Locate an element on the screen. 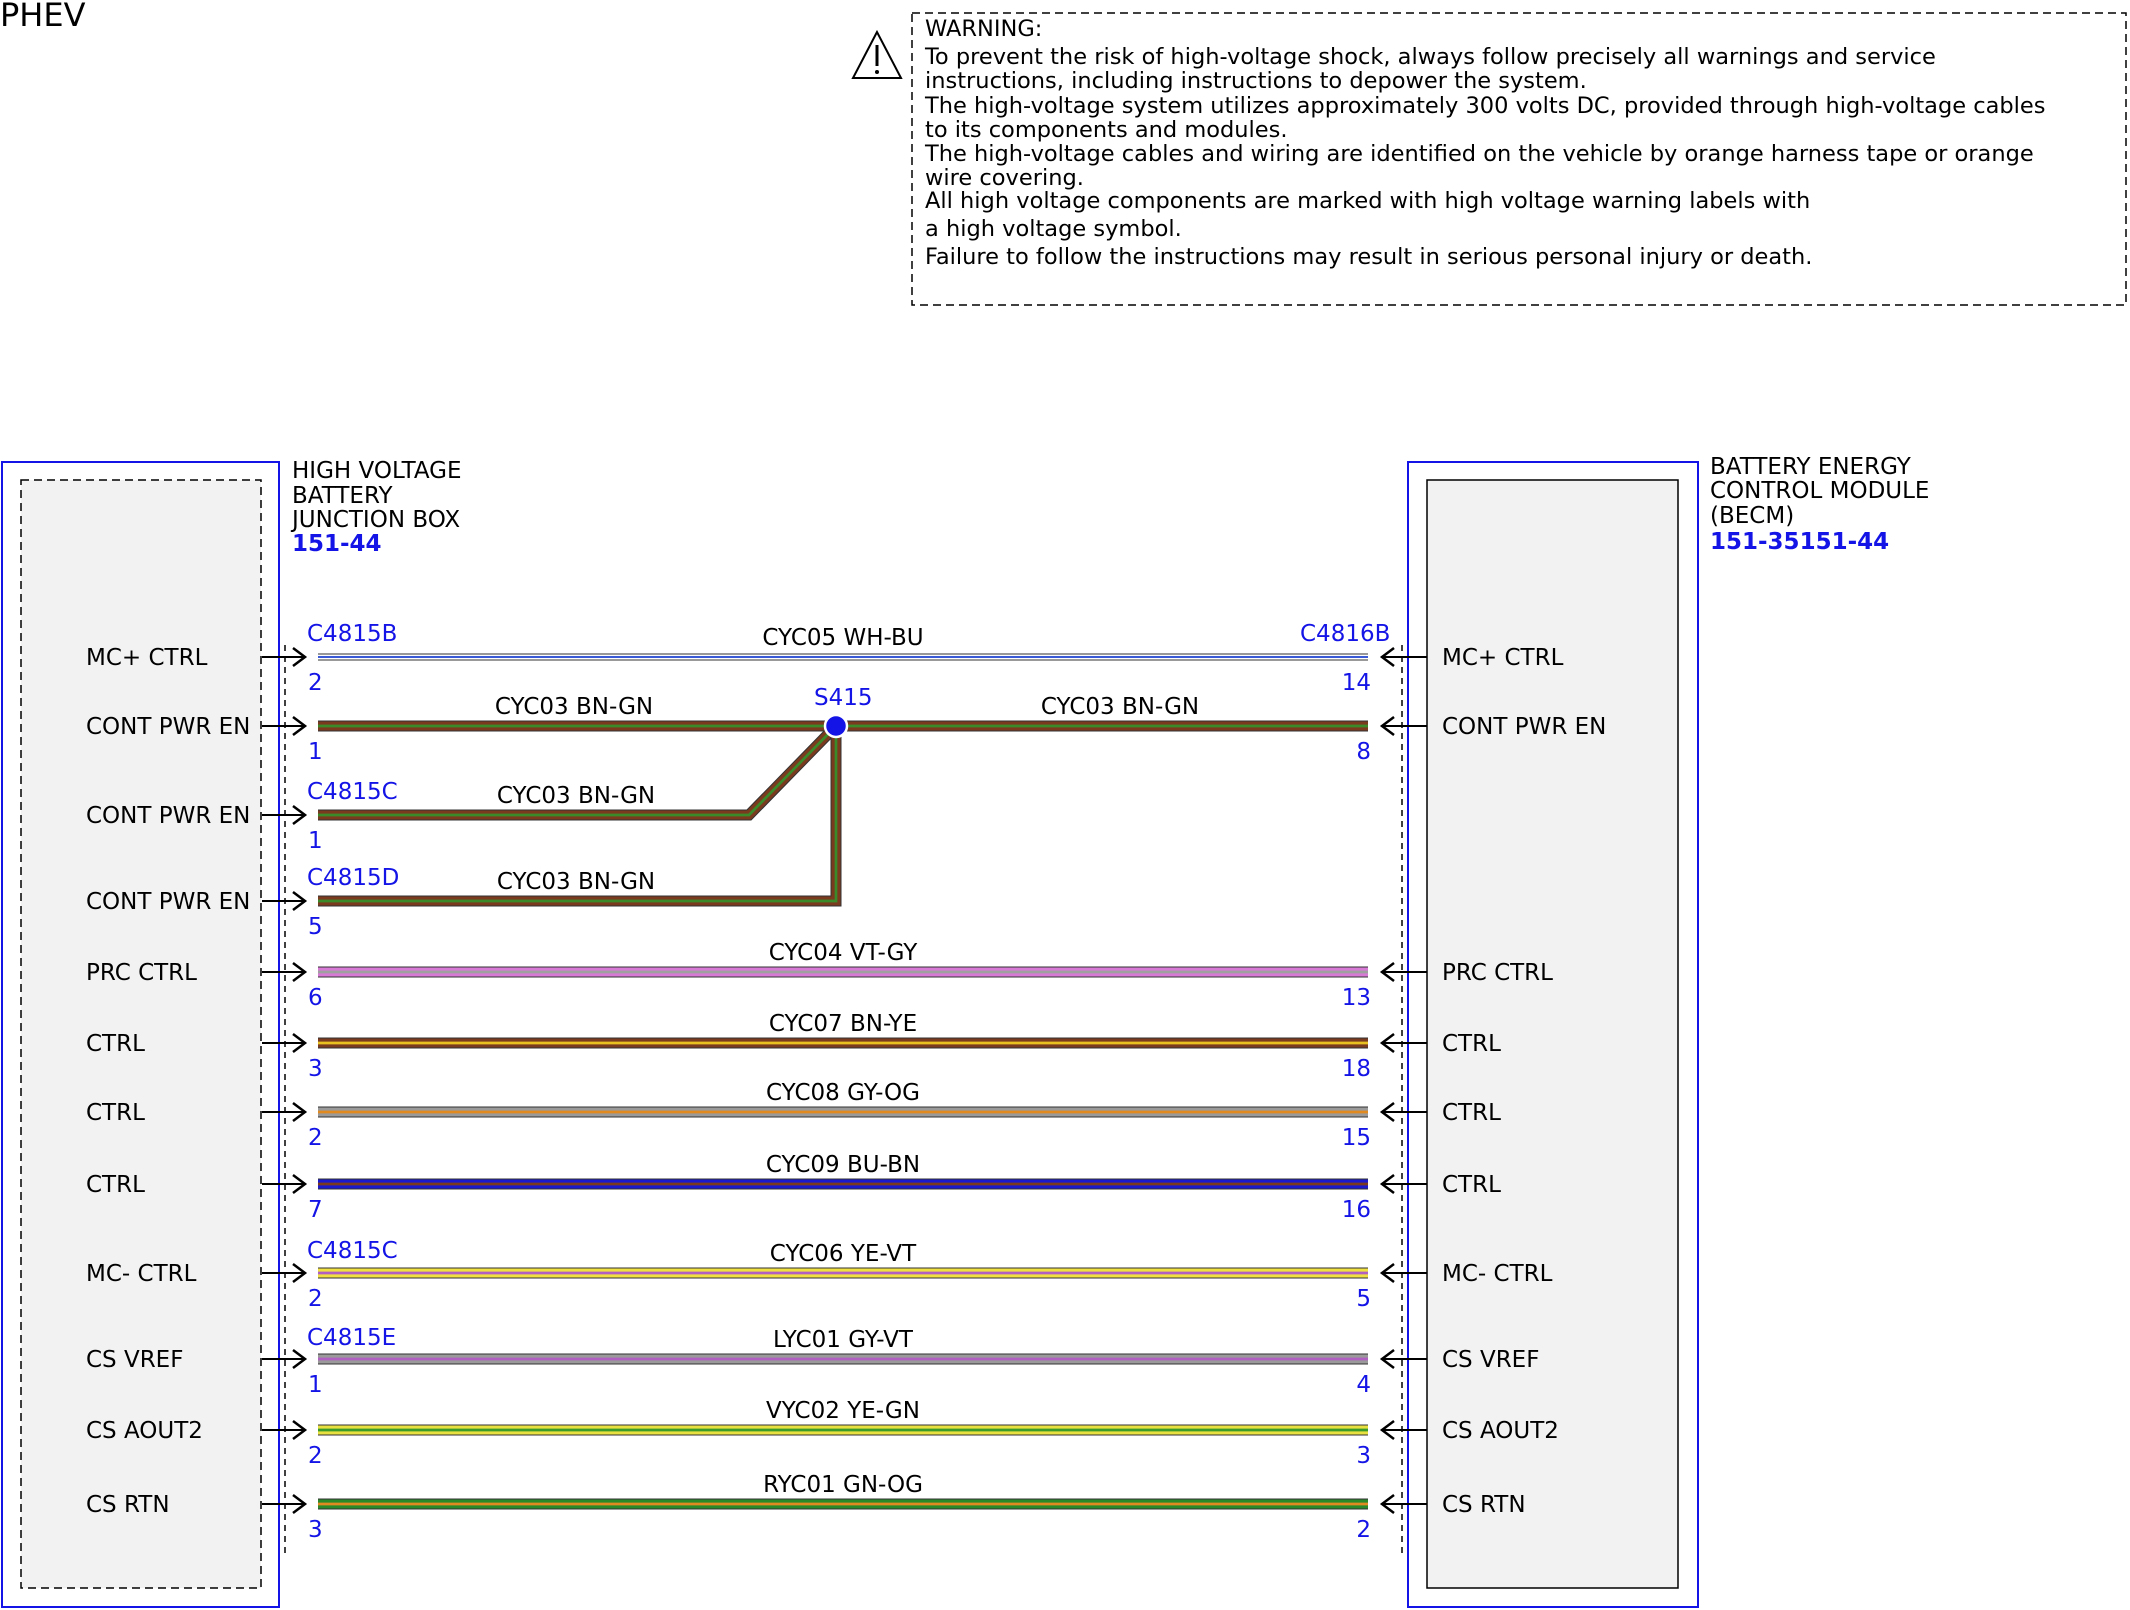 This screenshot has height=1610, width=2130. left-module-name: HIGH VOLTAGE is located at coordinates (377, 471).